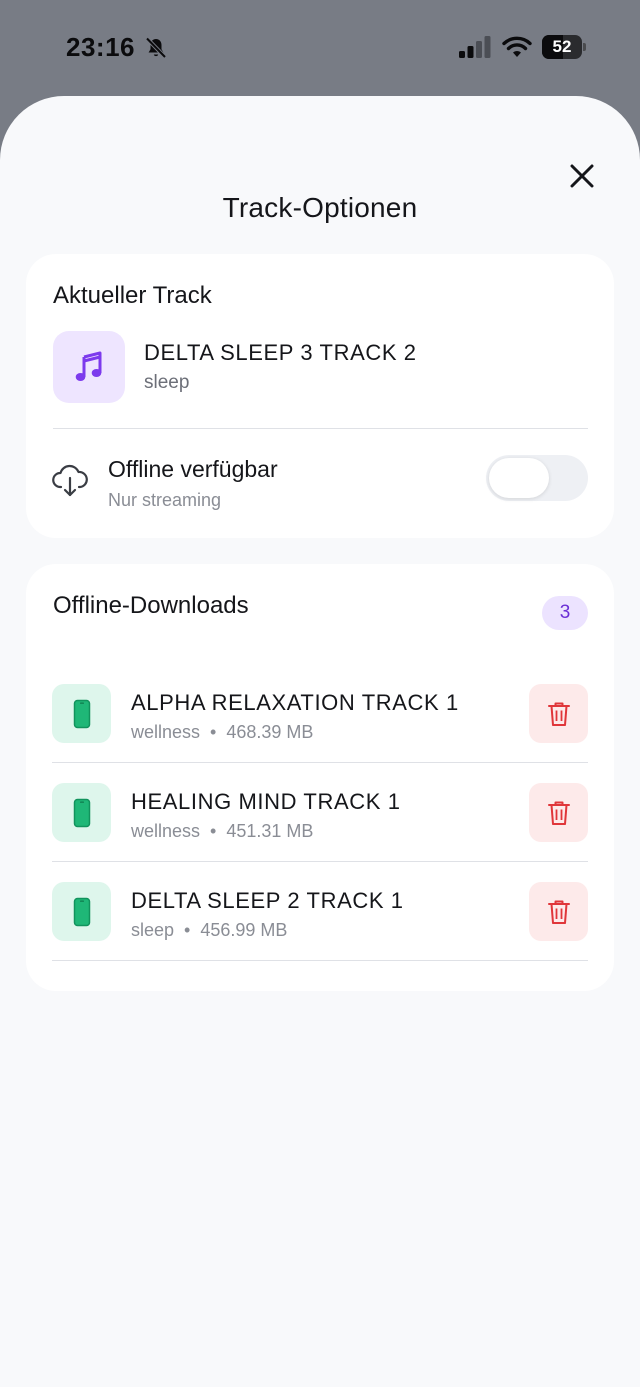 Image resolution: width=640 pixels, height=1387 pixels. I want to click on download-title: HEALING MIND TRACK 1, so click(266, 801).